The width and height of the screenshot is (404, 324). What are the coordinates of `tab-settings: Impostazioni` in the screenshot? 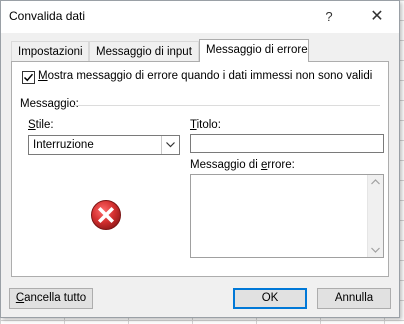 It's located at (50, 51).